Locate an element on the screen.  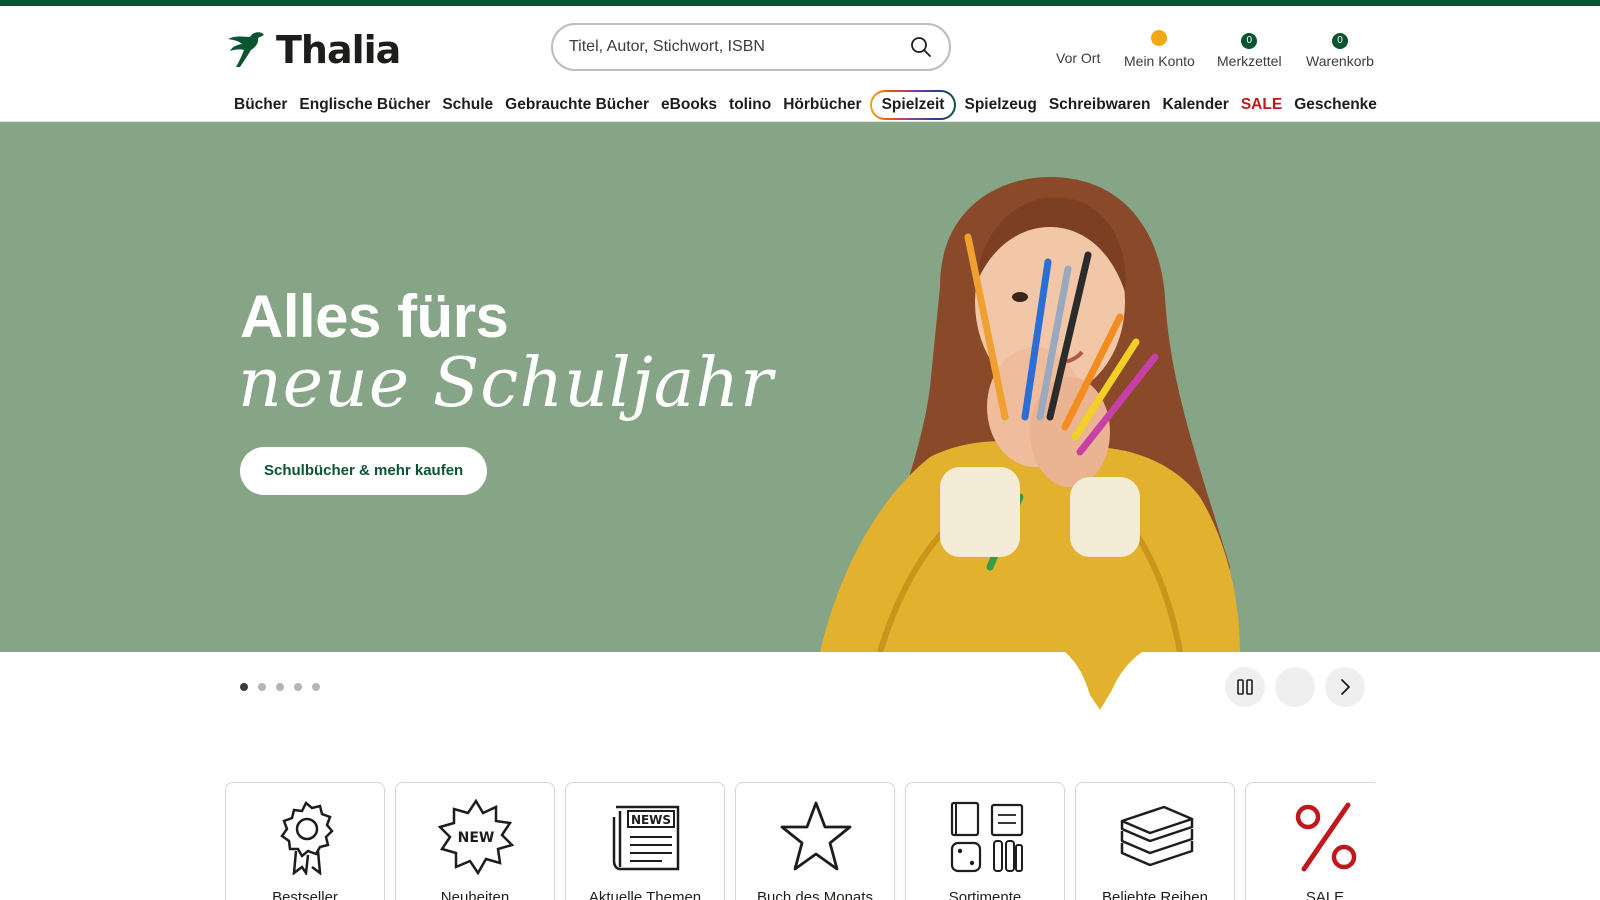
tile-label: Aktuelle Themen is located at coordinates (645, 894).